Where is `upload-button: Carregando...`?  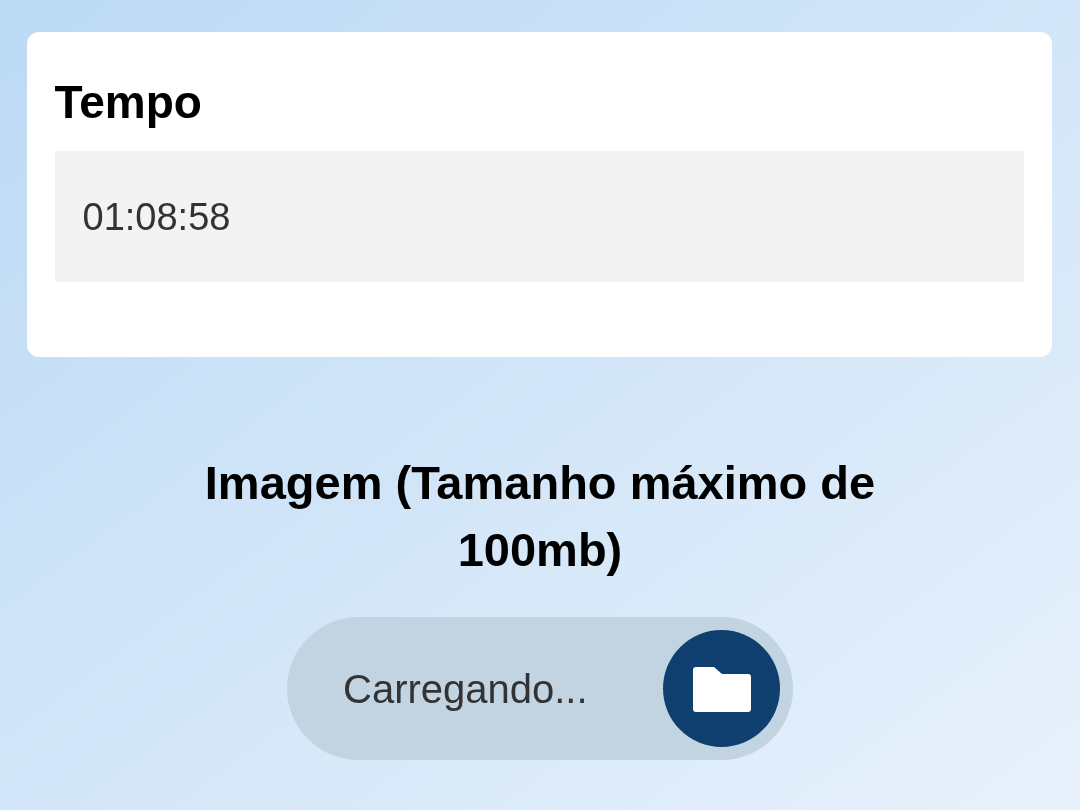 upload-button: Carregando... is located at coordinates (540, 688).